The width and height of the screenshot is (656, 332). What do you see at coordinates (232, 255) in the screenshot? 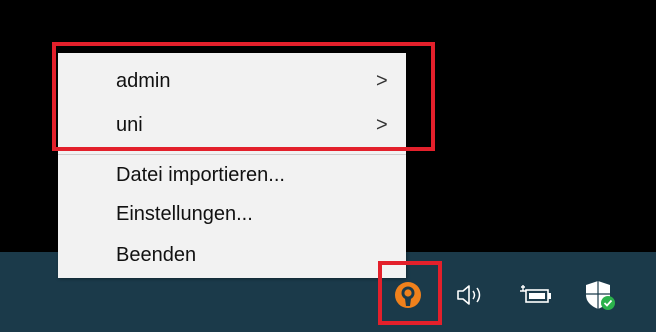
I see `menu-item-exit: Beenden` at bounding box center [232, 255].